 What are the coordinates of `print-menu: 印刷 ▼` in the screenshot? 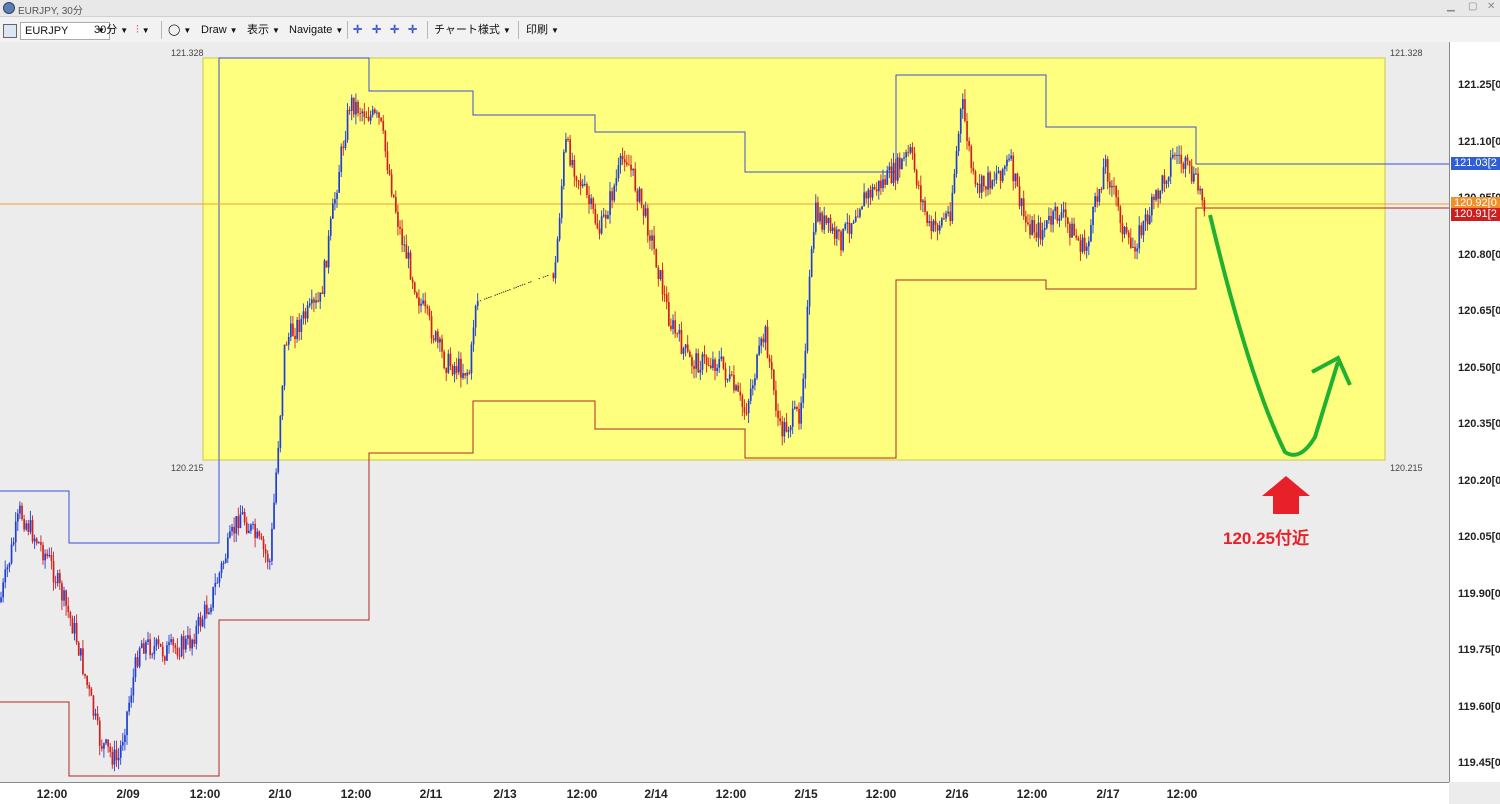 It's located at (542, 30).